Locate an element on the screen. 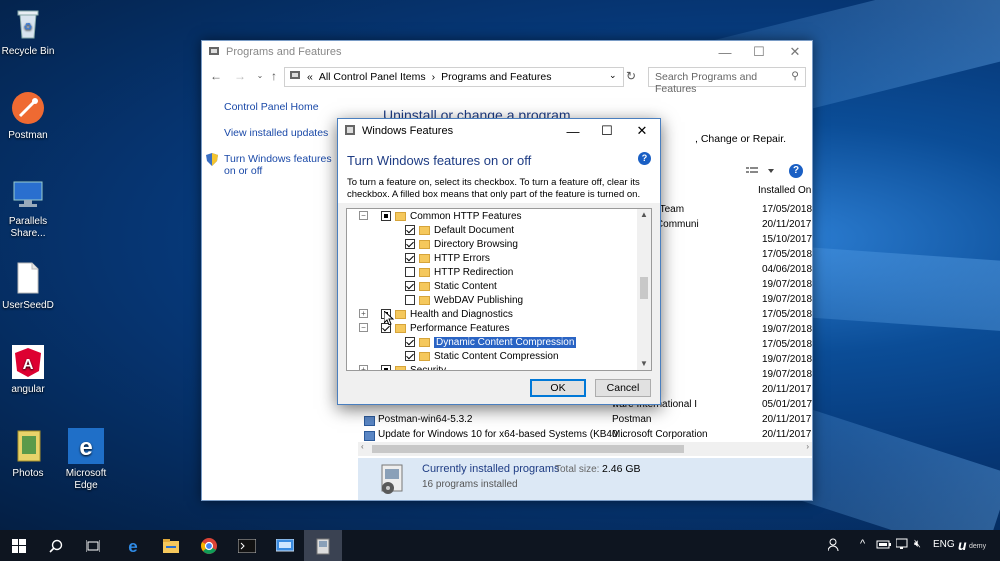  task-view-icon is located at coordinates (93, 545).